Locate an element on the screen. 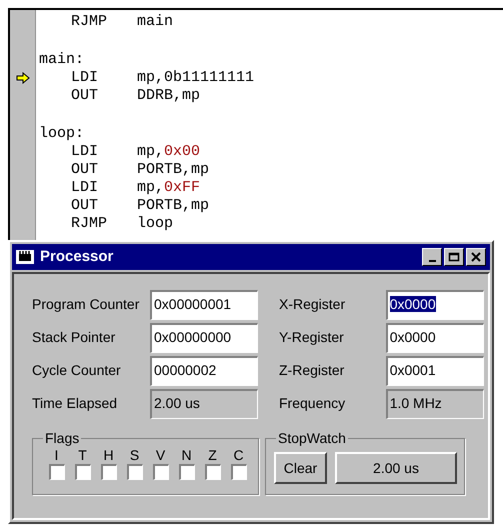 The image size is (503, 526). flag-label: H is located at coordinates (108, 455).